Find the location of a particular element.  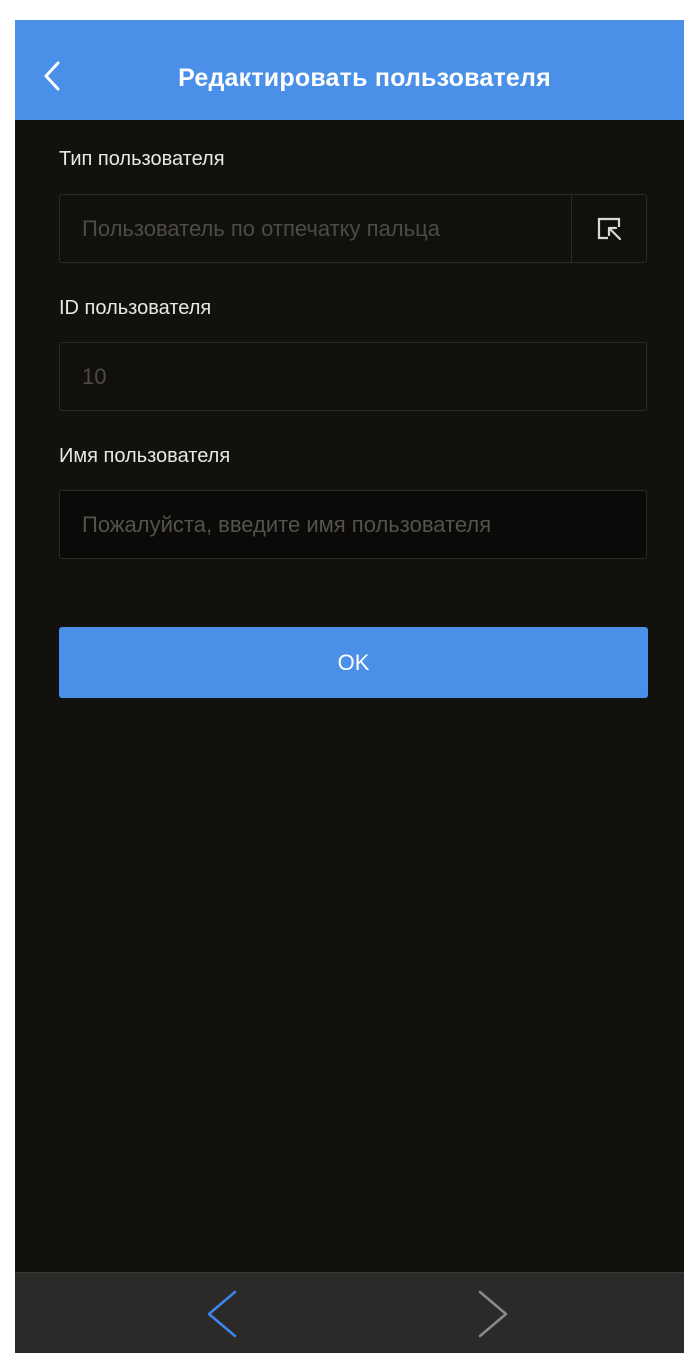

user-id-field: 10 is located at coordinates (353, 376).